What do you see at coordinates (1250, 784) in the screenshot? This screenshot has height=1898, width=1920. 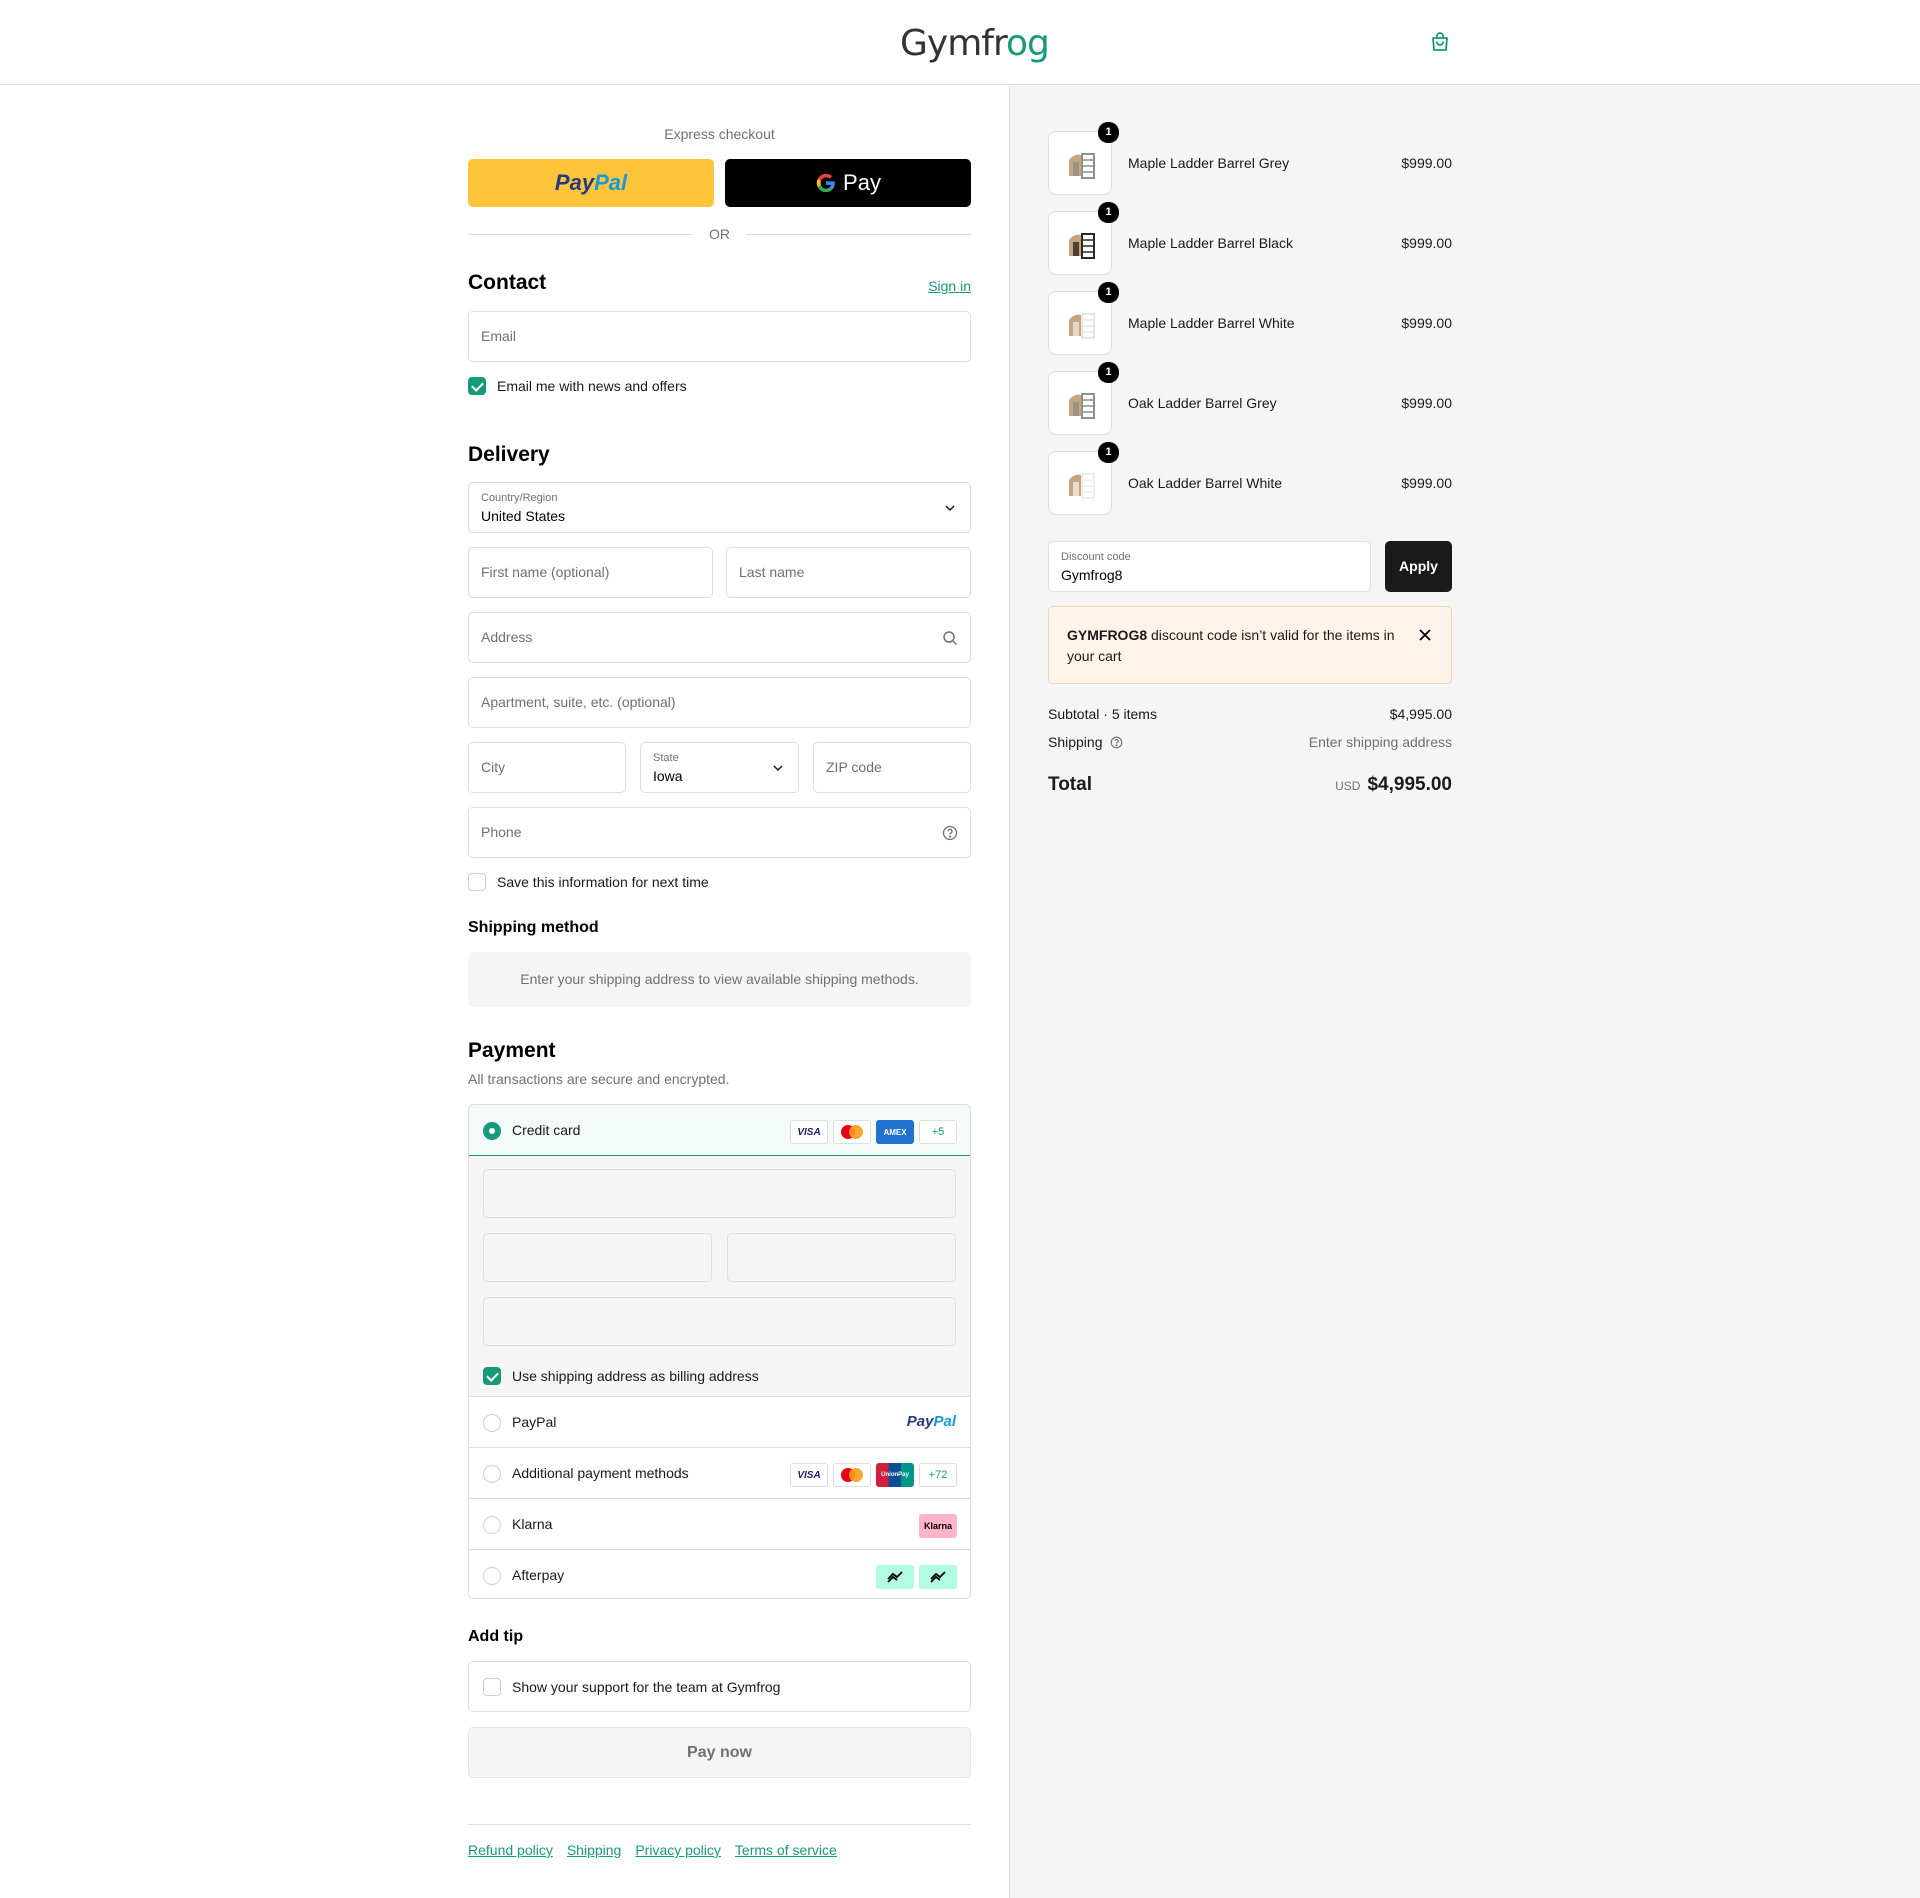 I see `total-row: Total USD $4,995.00` at bounding box center [1250, 784].